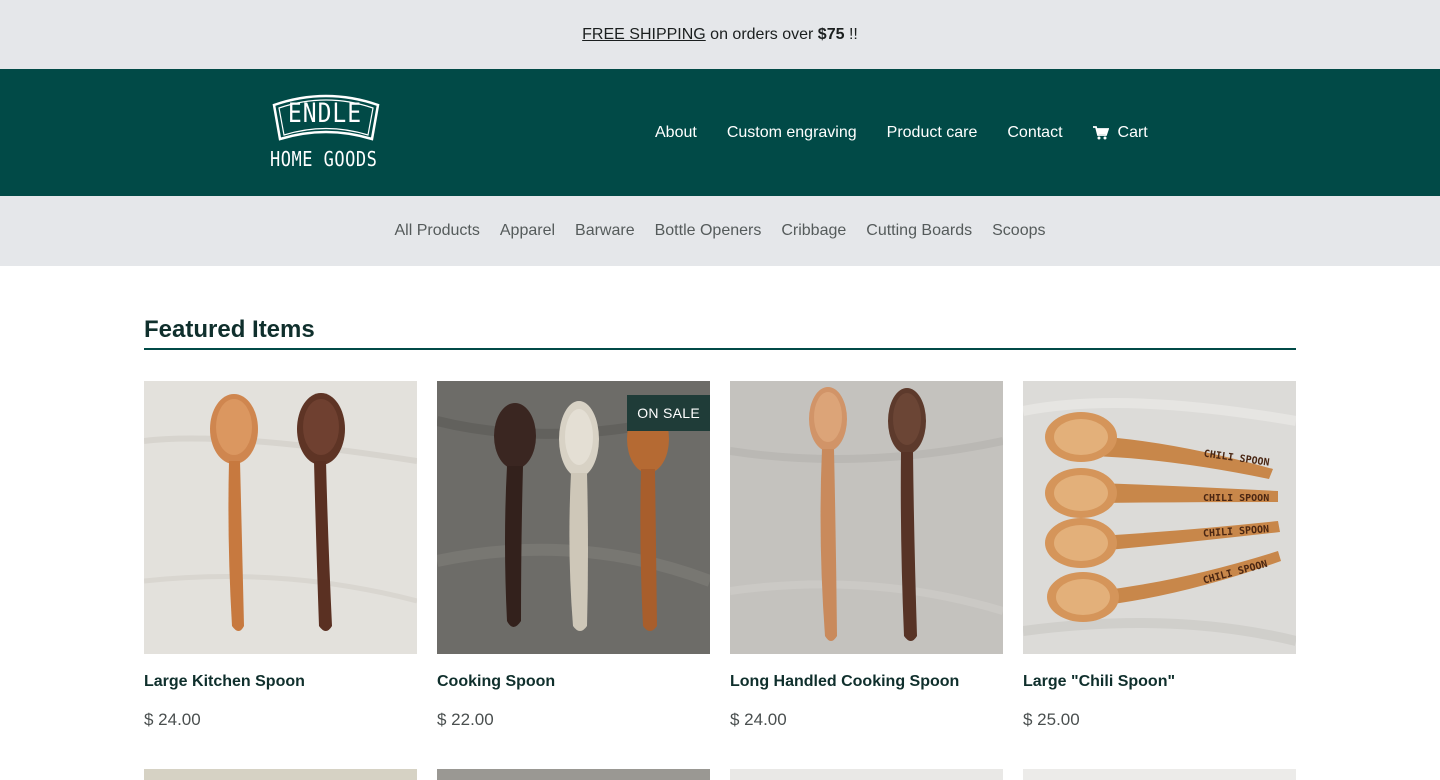 The width and height of the screenshot is (1440, 780). What do you see at coordinates (644, 35) in the screenshot?
I see `free-shipping-link: FREE SHIPPING` at bounding box center [644, 35].